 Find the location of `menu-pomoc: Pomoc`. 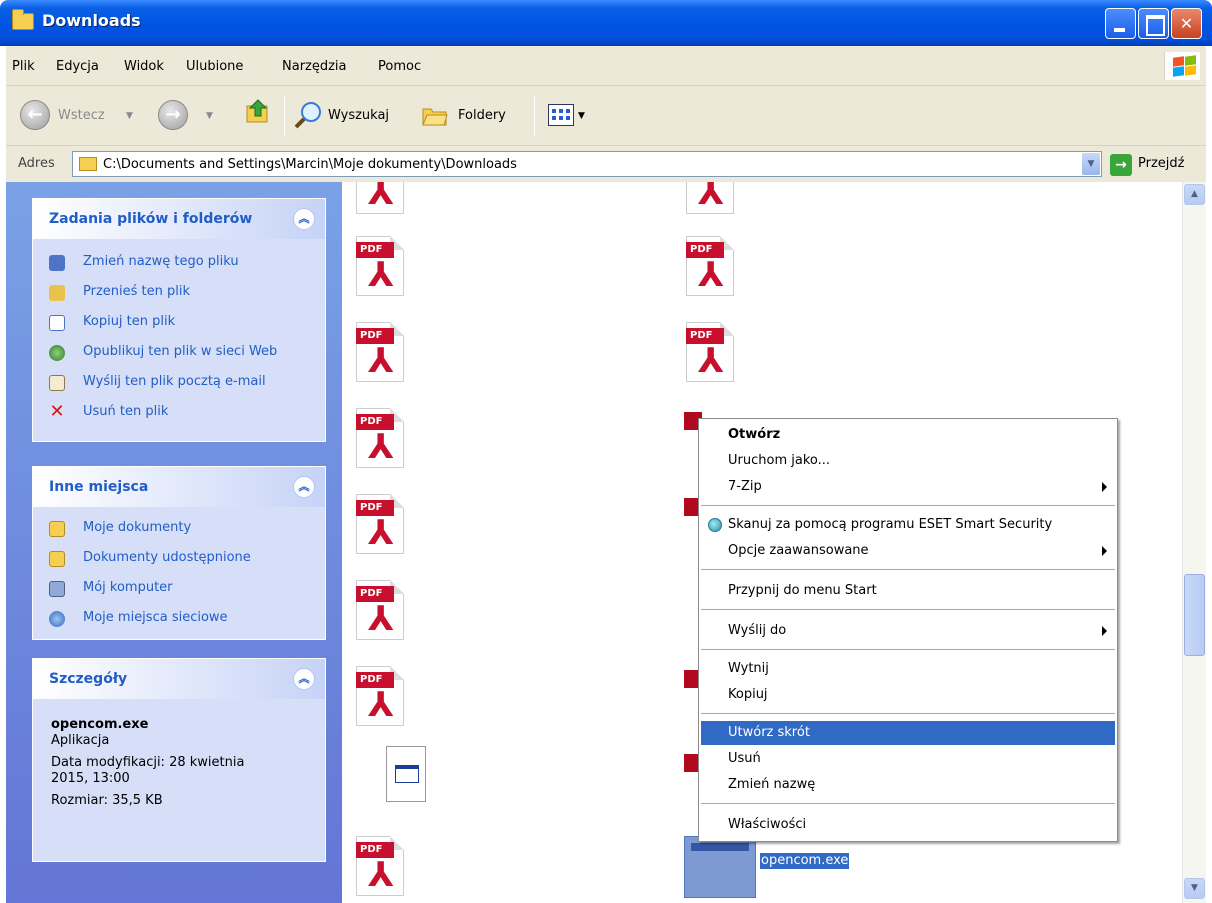

menu-pomoc: Pomoc is located at coordinates (399, 66).